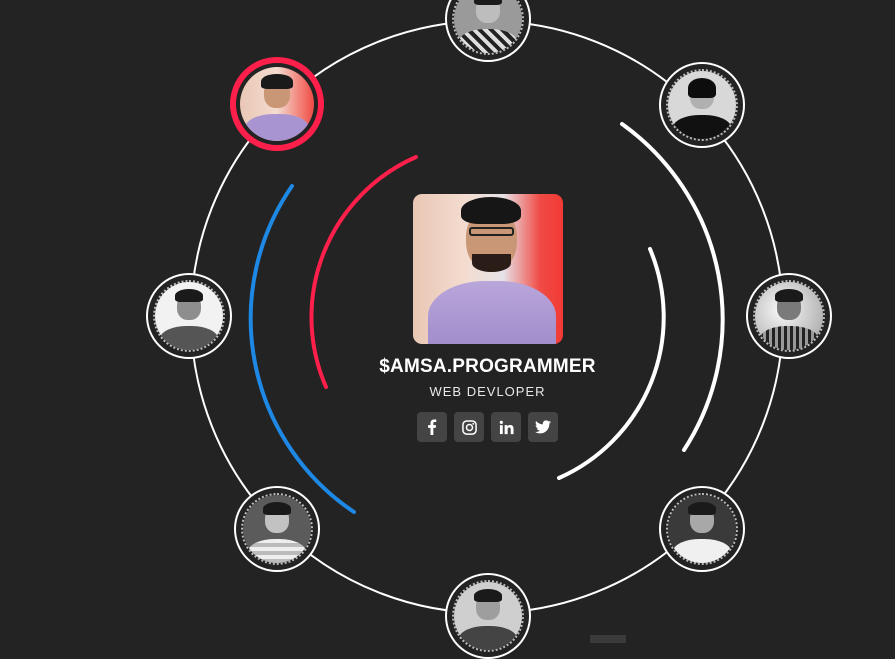 The image size is (895, 659). What do you see at coordinates (608, 639) in the screenshot?
I see `taskbar-fragment` at bounding box center [608, 639].